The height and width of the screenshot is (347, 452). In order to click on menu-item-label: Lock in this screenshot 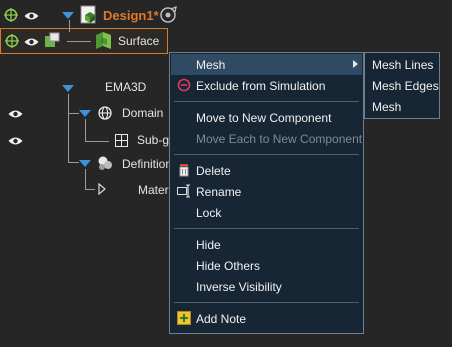, I will do `click(209, 212)`.